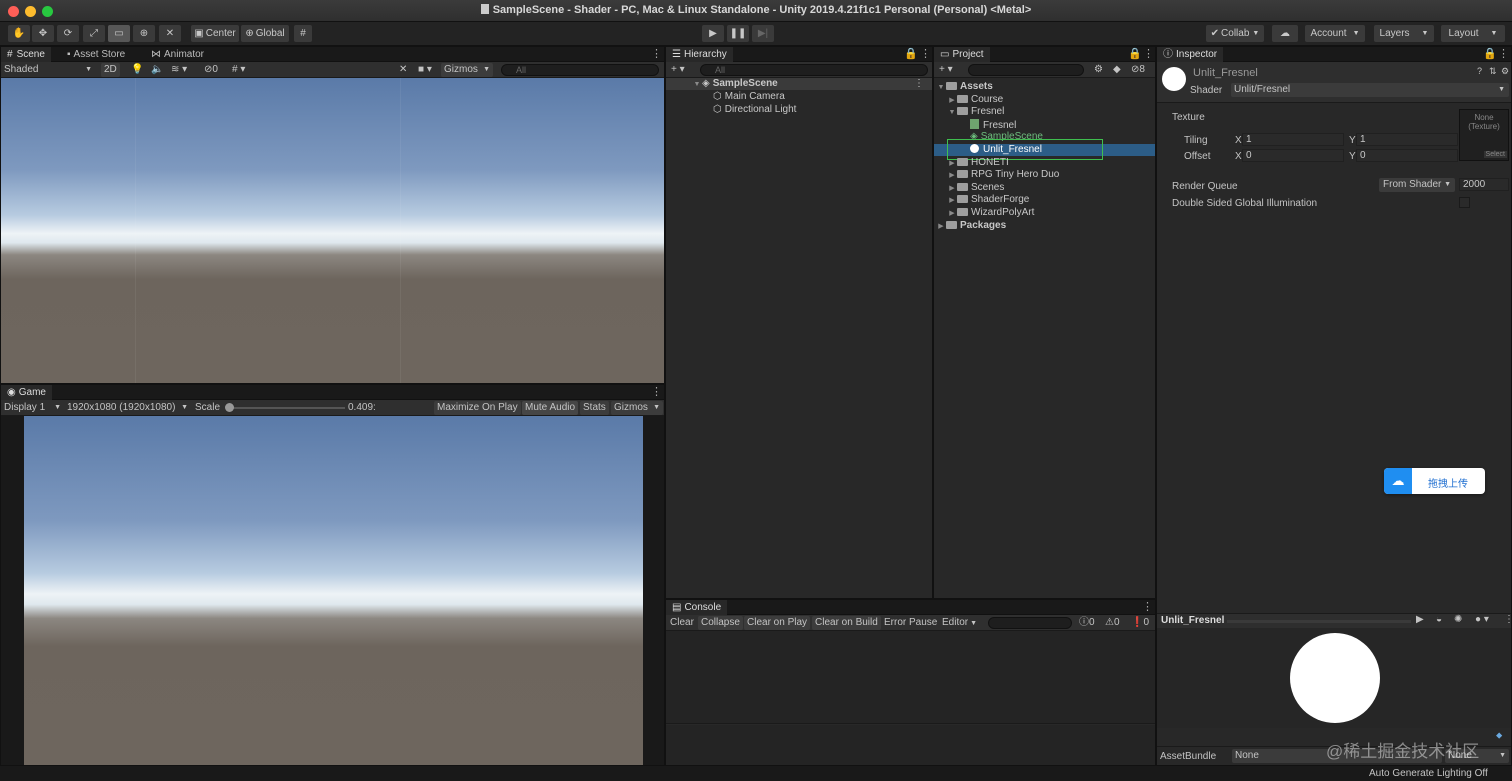  I want to click on audio-toggle-icon: 🔈, so click(157, 70).